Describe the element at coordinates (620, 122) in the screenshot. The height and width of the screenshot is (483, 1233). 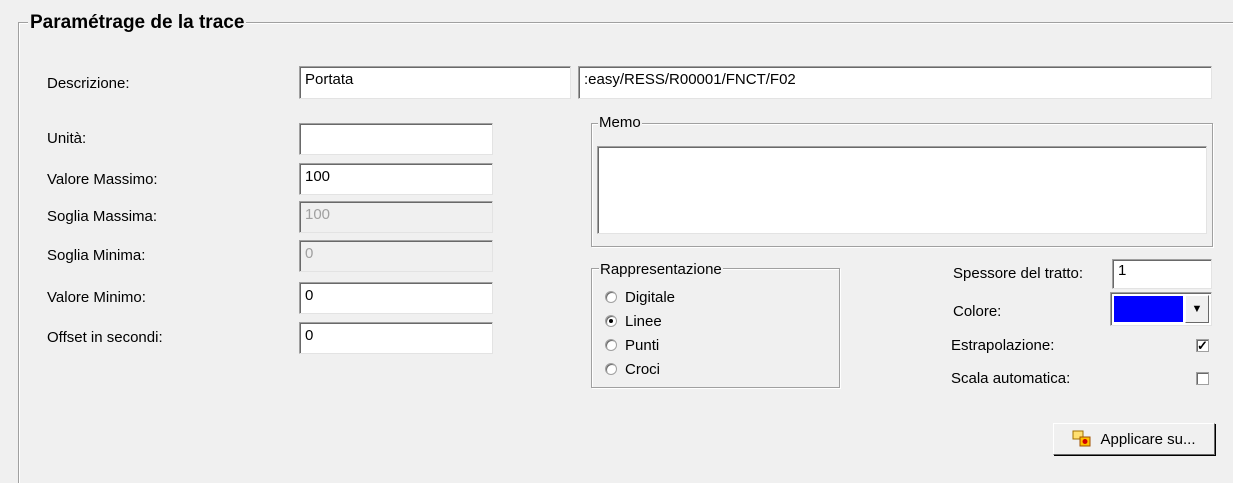
I see `memo-legend: Memo` at that location.